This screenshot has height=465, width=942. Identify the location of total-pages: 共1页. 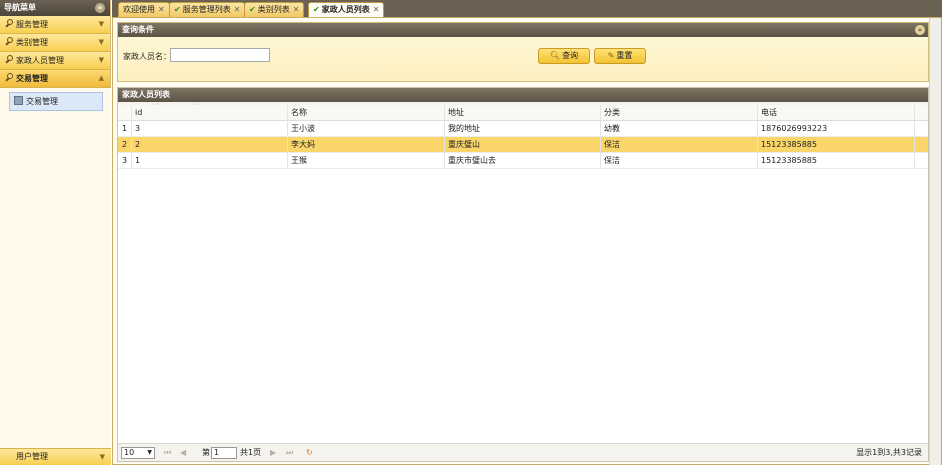
(251, 452).